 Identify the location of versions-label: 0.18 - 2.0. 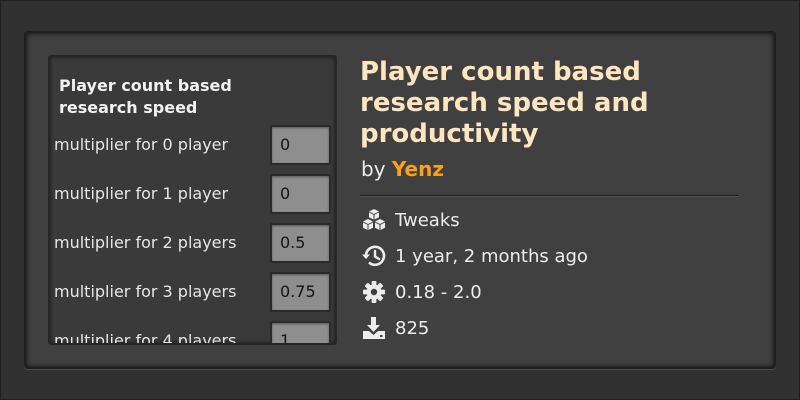
(438, 292).